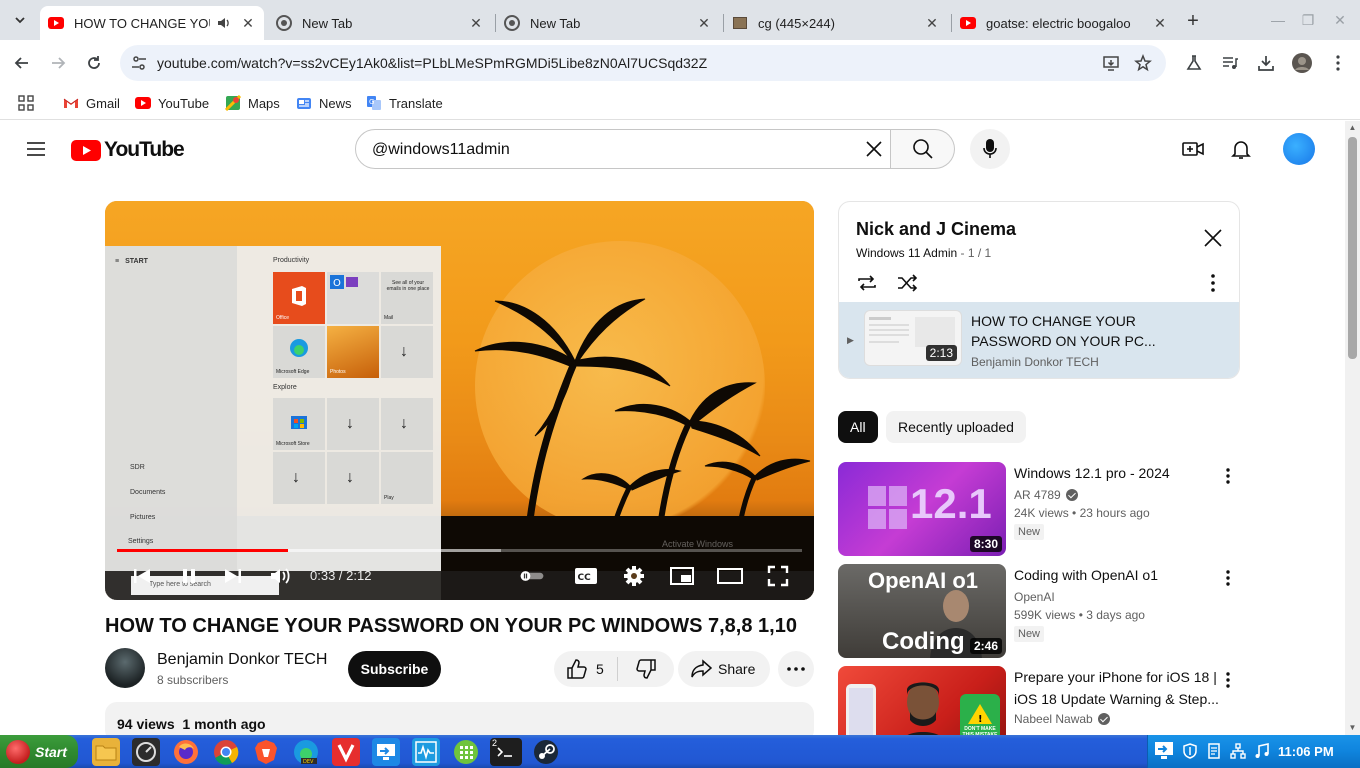 The image size is (1360, 768). Describe the element at coordinates (1352, 128) in the screenshot. I see `scroll-up-arrow-icon: ▲` at that location.